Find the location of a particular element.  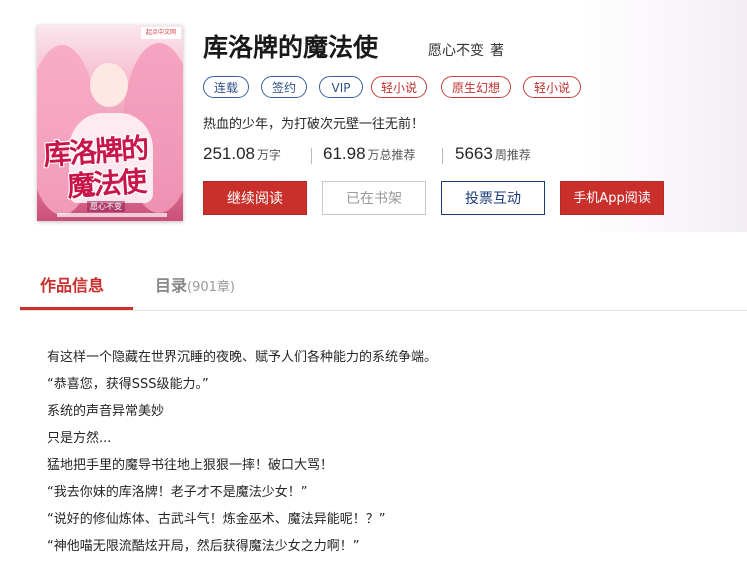

stat-word-count-value: 251.08 is located at coordinates (229, 153).